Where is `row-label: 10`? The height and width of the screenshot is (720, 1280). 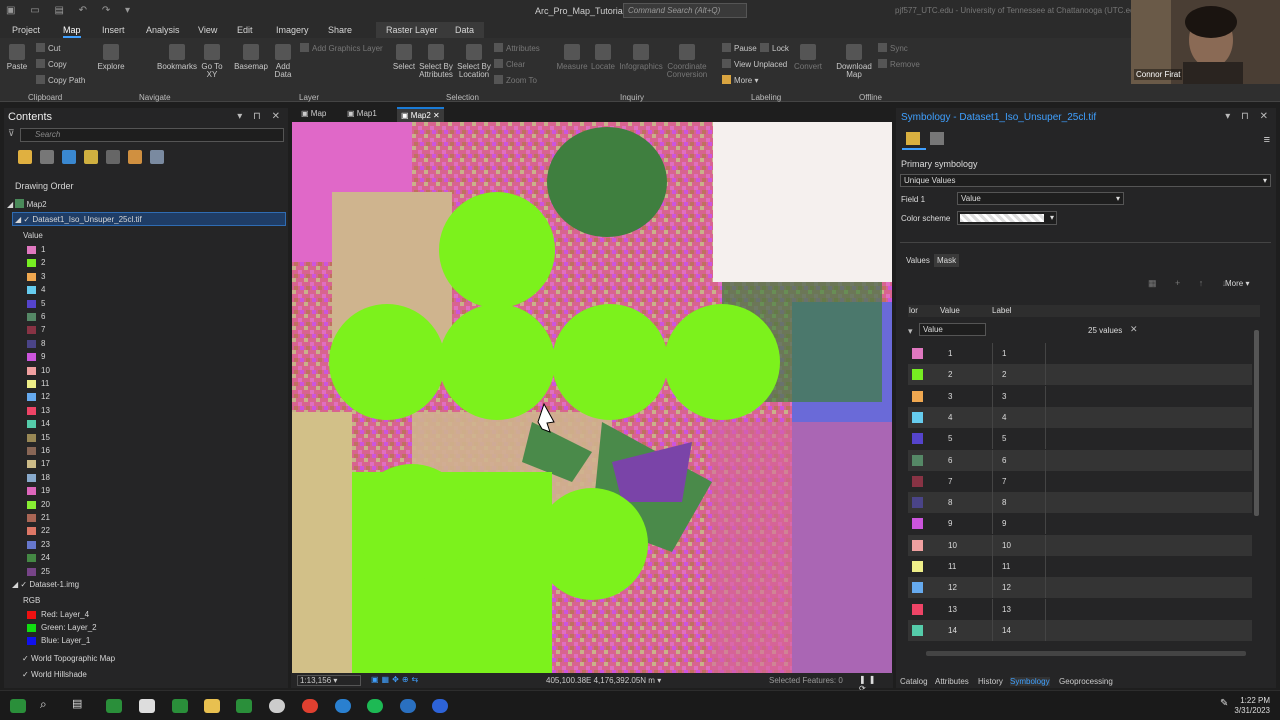
row-label: 10 is located at coordinates (1006, 545).